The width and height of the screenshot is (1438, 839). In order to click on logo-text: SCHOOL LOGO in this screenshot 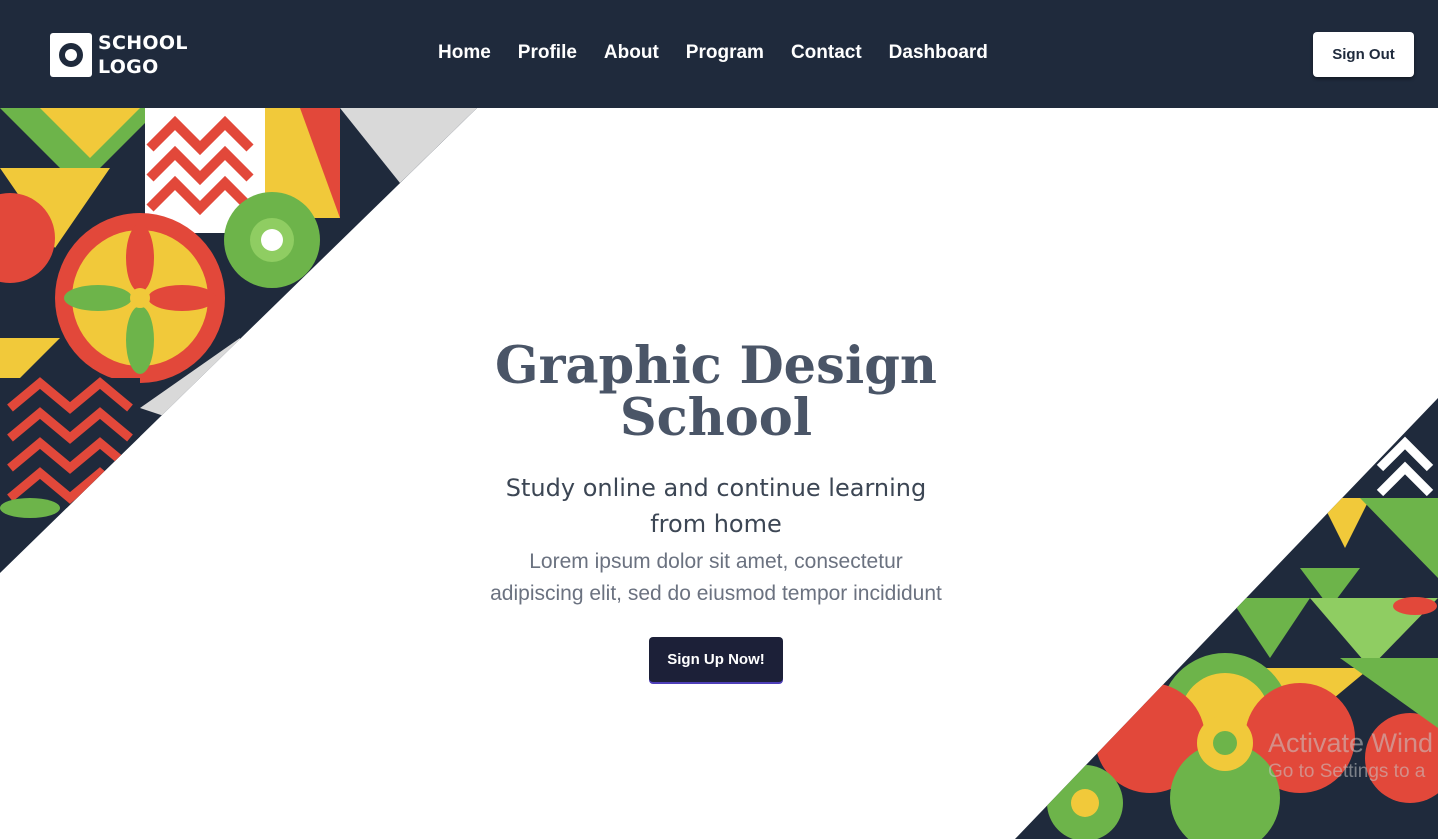, I will do `click(143, 55)`.